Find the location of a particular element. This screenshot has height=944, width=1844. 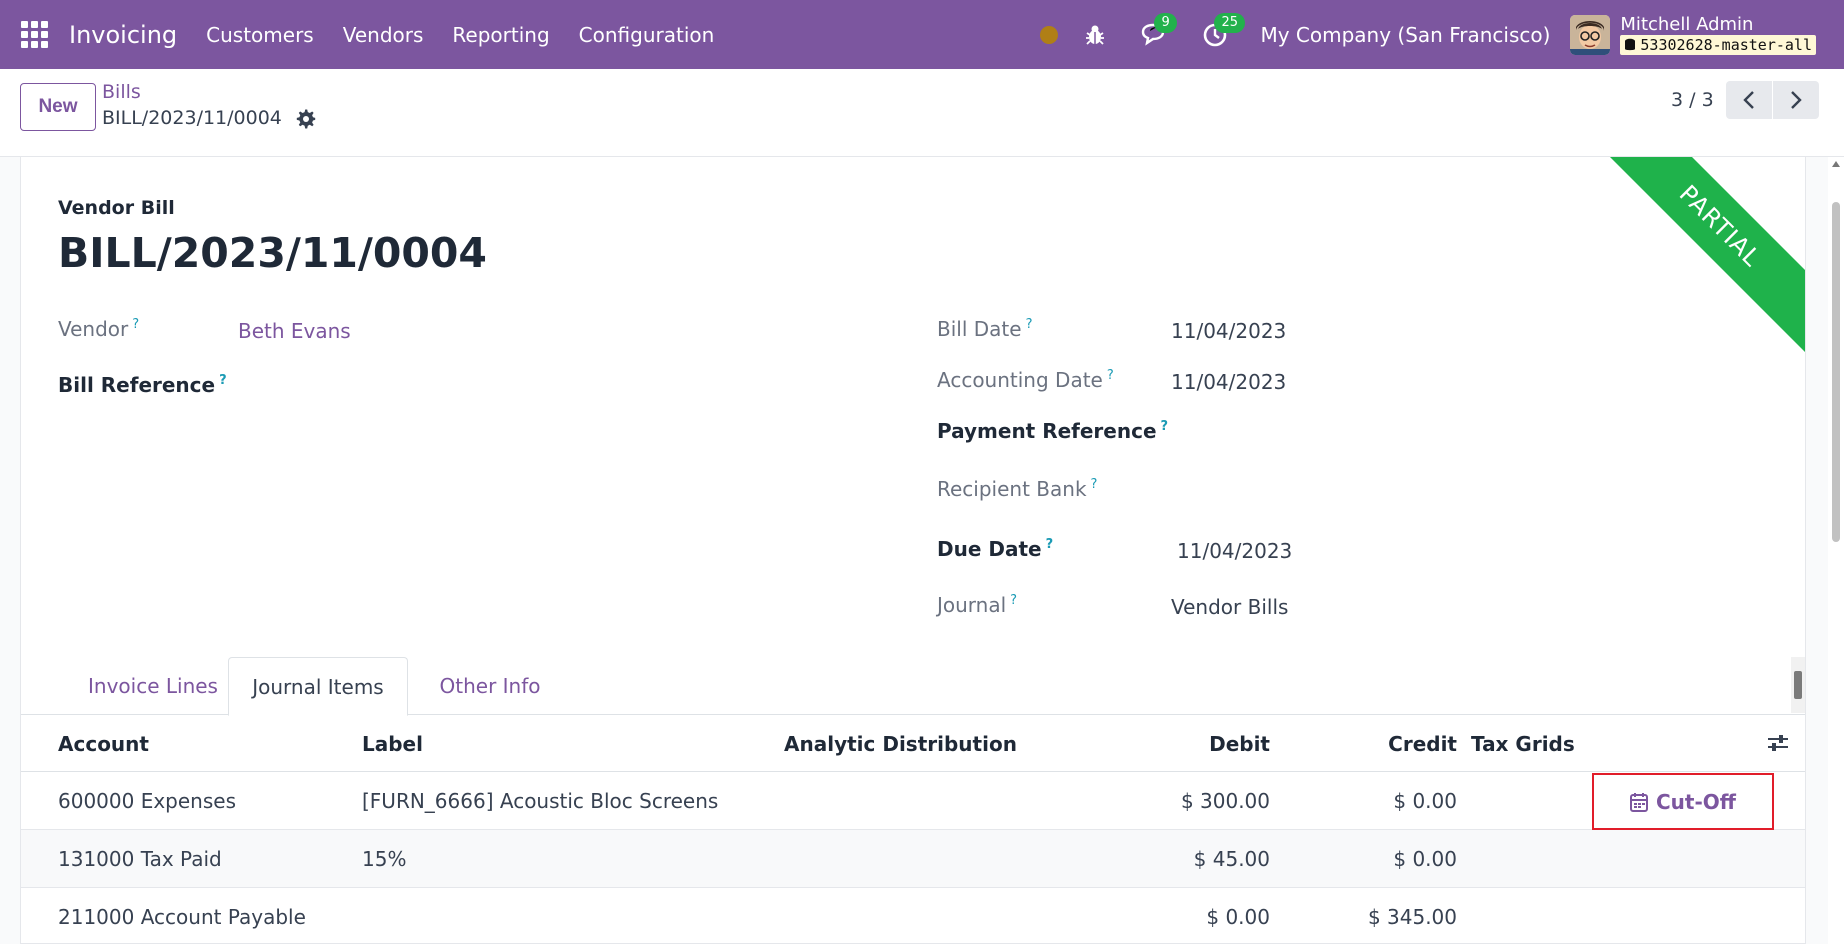

tab-invoice-lines: Invoice Lines is located at coordinates (153, 686).